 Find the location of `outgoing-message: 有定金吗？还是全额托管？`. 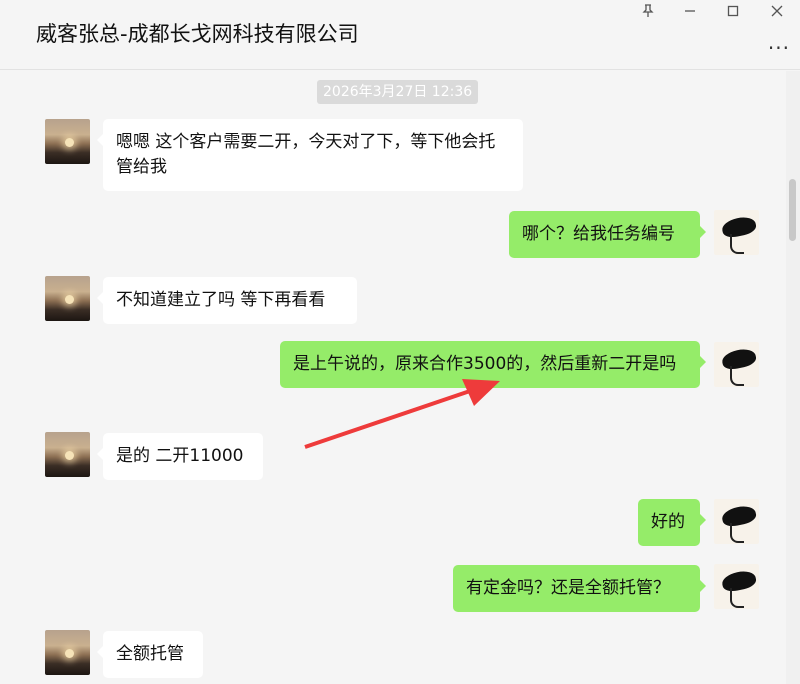

outgoing-message: 有定金吗？还是全额托管？ is located at coordinates (579, 588).